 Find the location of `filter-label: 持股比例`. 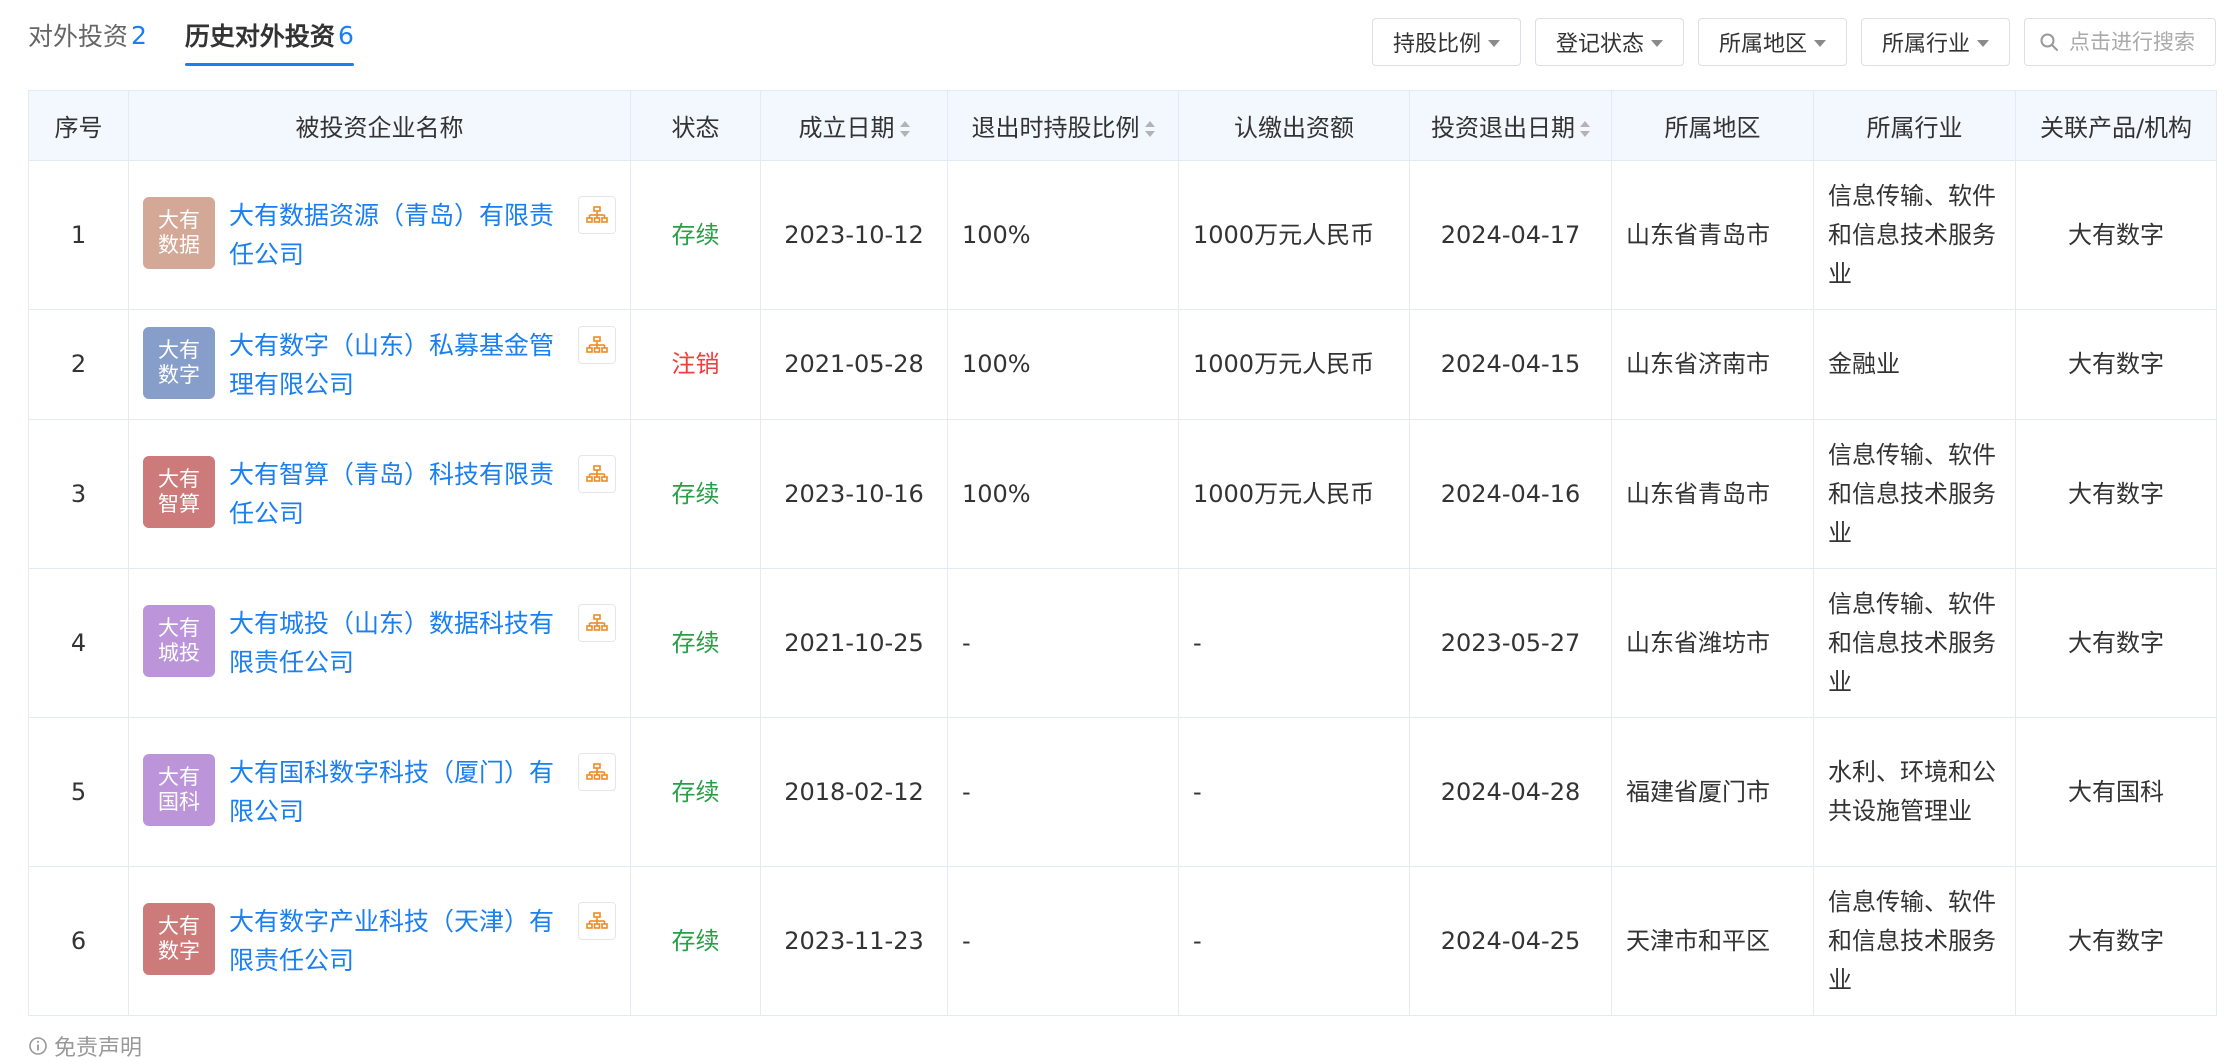

filter-label: 持股比例 is located at coordinates (1436, 44).